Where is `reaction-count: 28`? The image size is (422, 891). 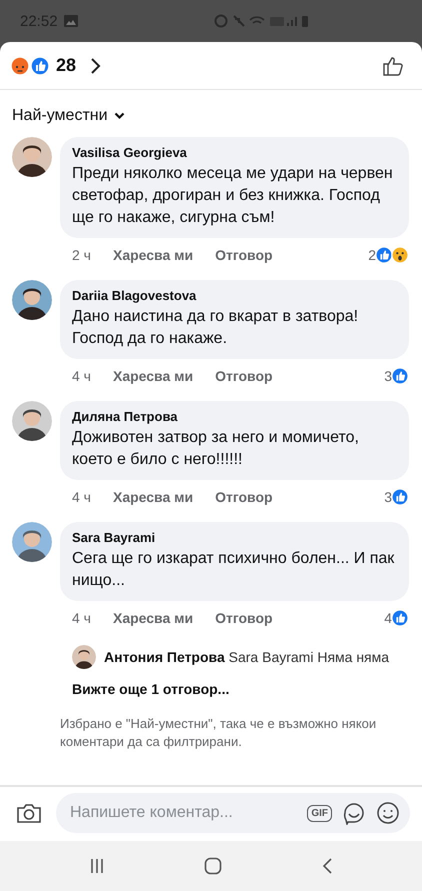
reaction-count: 28 is located at coordinates (66, 65).